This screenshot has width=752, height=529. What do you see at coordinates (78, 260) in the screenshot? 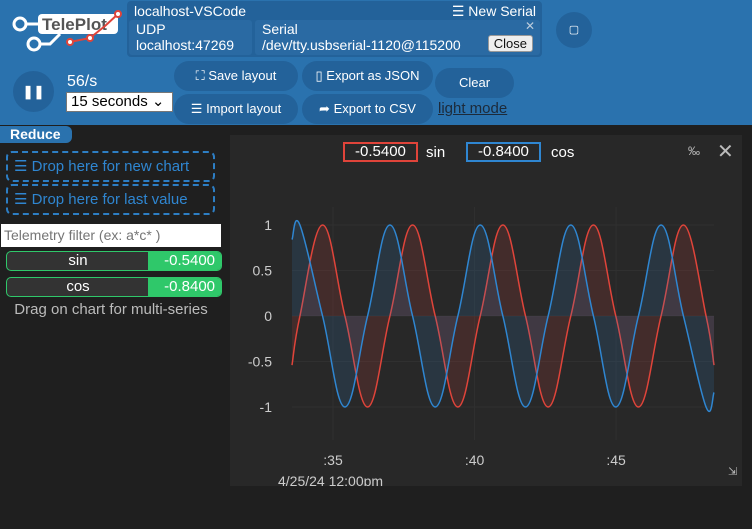
I see `telemetry-name: sin` at bounding box center [78, 260].